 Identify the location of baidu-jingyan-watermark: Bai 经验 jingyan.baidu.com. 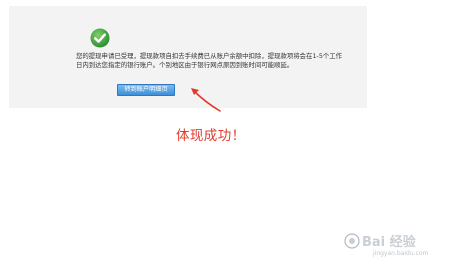
(386, 245).